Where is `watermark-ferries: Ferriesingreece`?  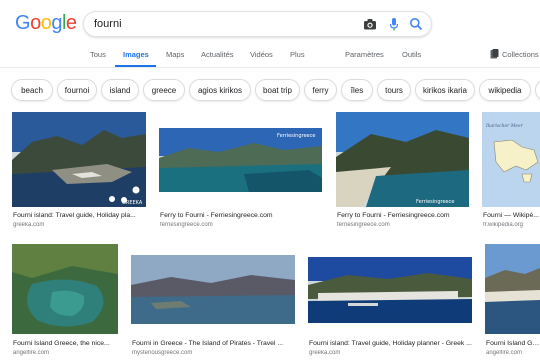
watermark-ferries: Ferriesingreece is located at coordinates (296, 136).